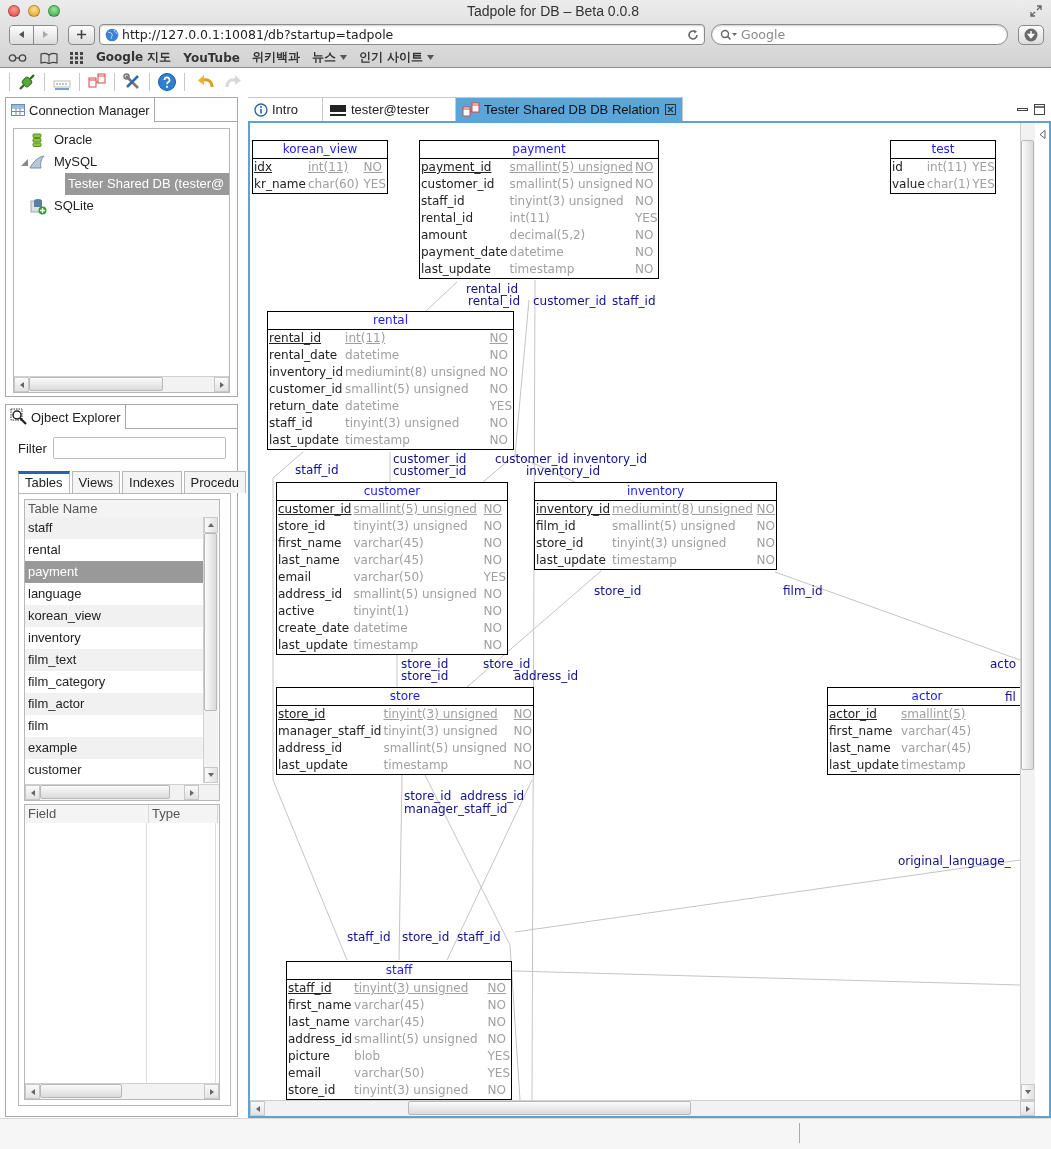 The image size is (1051, 1149). Describe the element at coordinates (803, 591) in the screenshot. I see `relation-label: film_id` at that location.